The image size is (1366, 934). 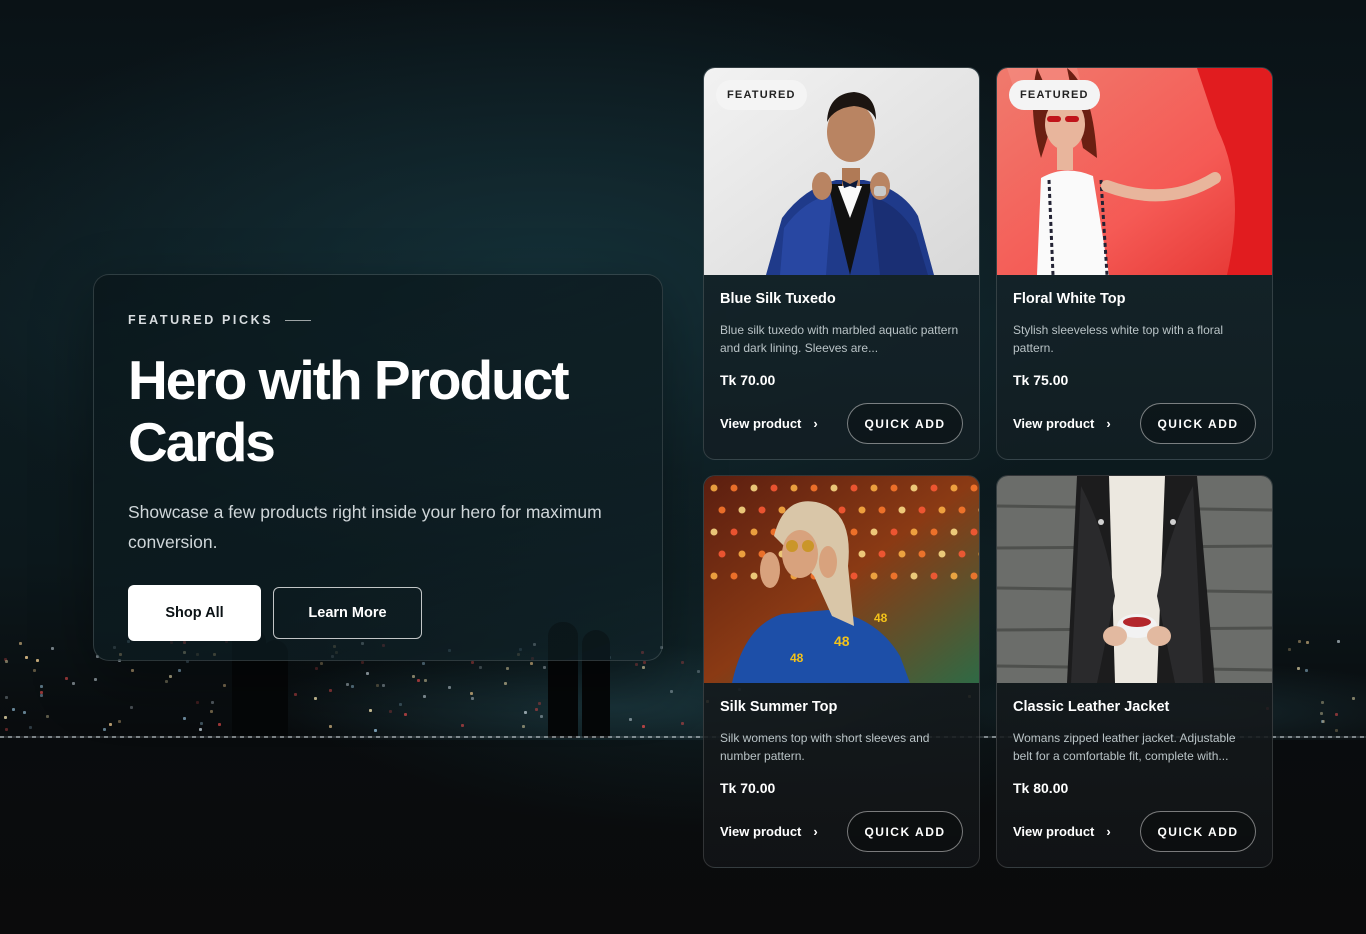 What do you see at coordinates (1134, 301) in the screenshot?
I see `product-title: Floral White Top` at bounding box center [1134, 301].